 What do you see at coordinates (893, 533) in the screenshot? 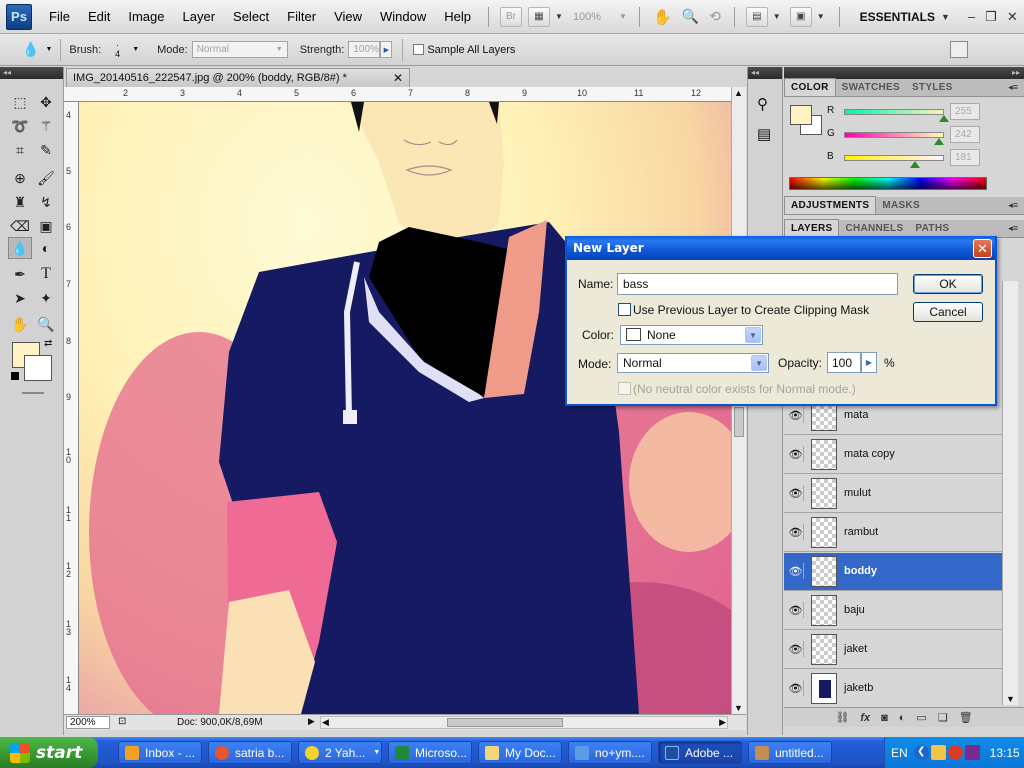
I see `layer-row: 👁 rambut` at bounding box center [893, 533].